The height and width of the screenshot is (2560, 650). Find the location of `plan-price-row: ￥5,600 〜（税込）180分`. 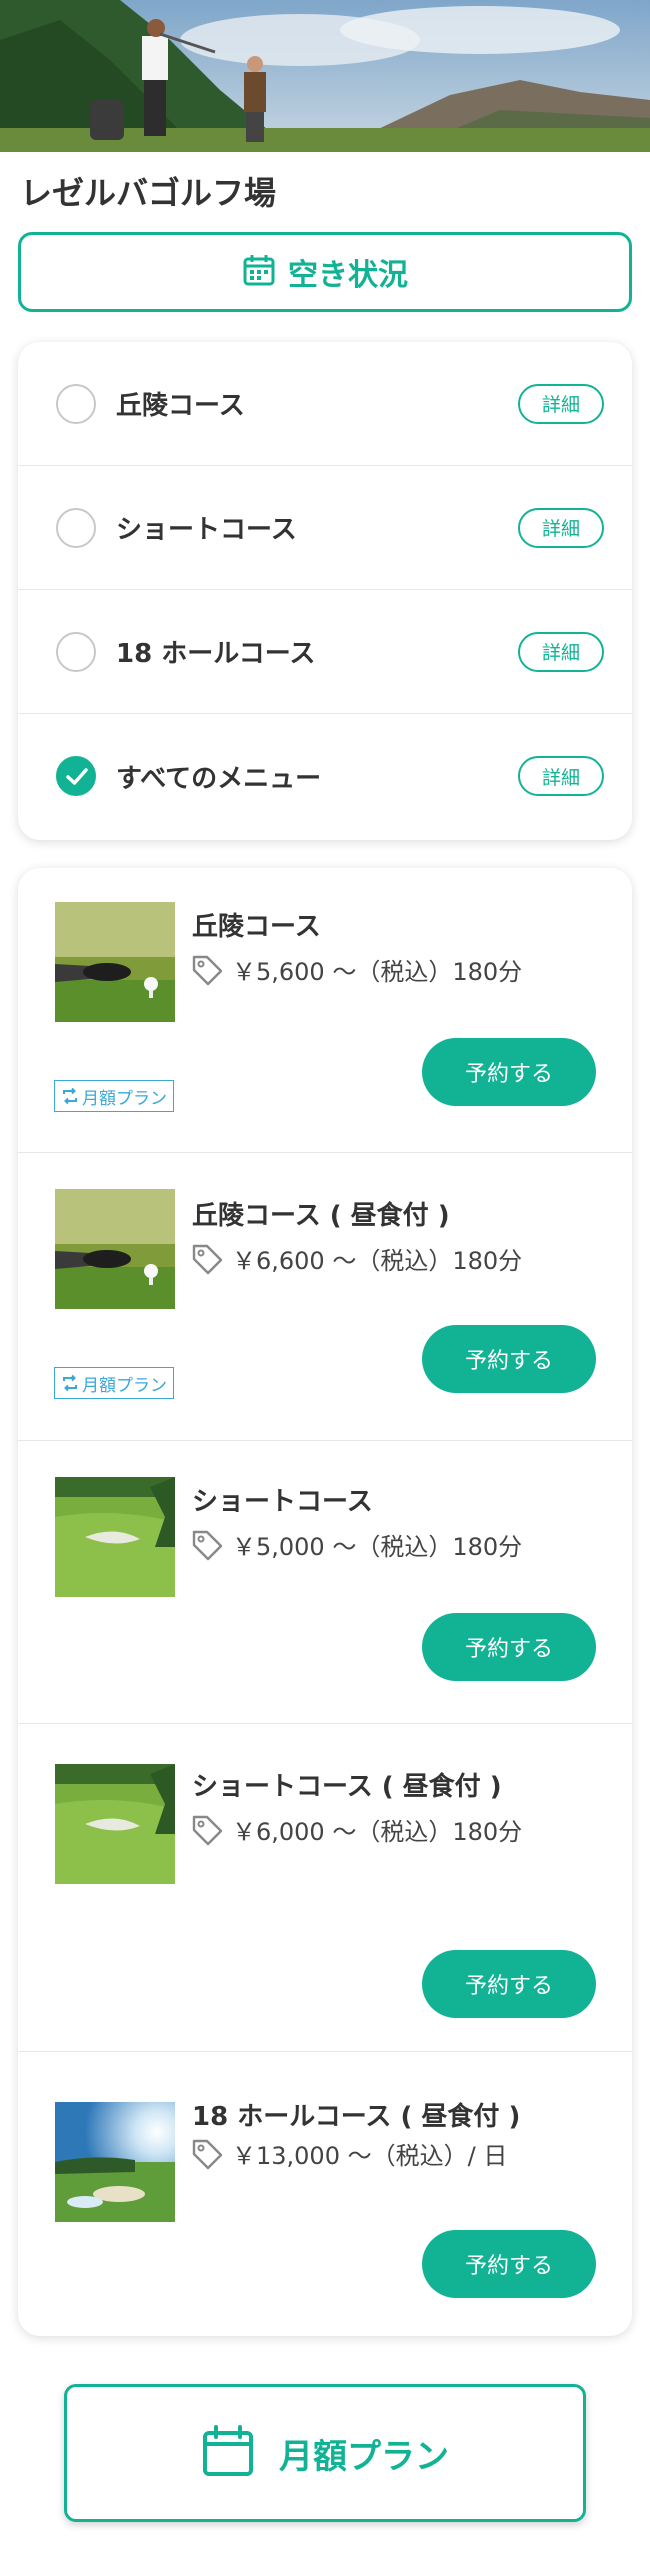

plan-price-row: ￥5,600 〜（税込）180分 is located at coordinates (356, 969).